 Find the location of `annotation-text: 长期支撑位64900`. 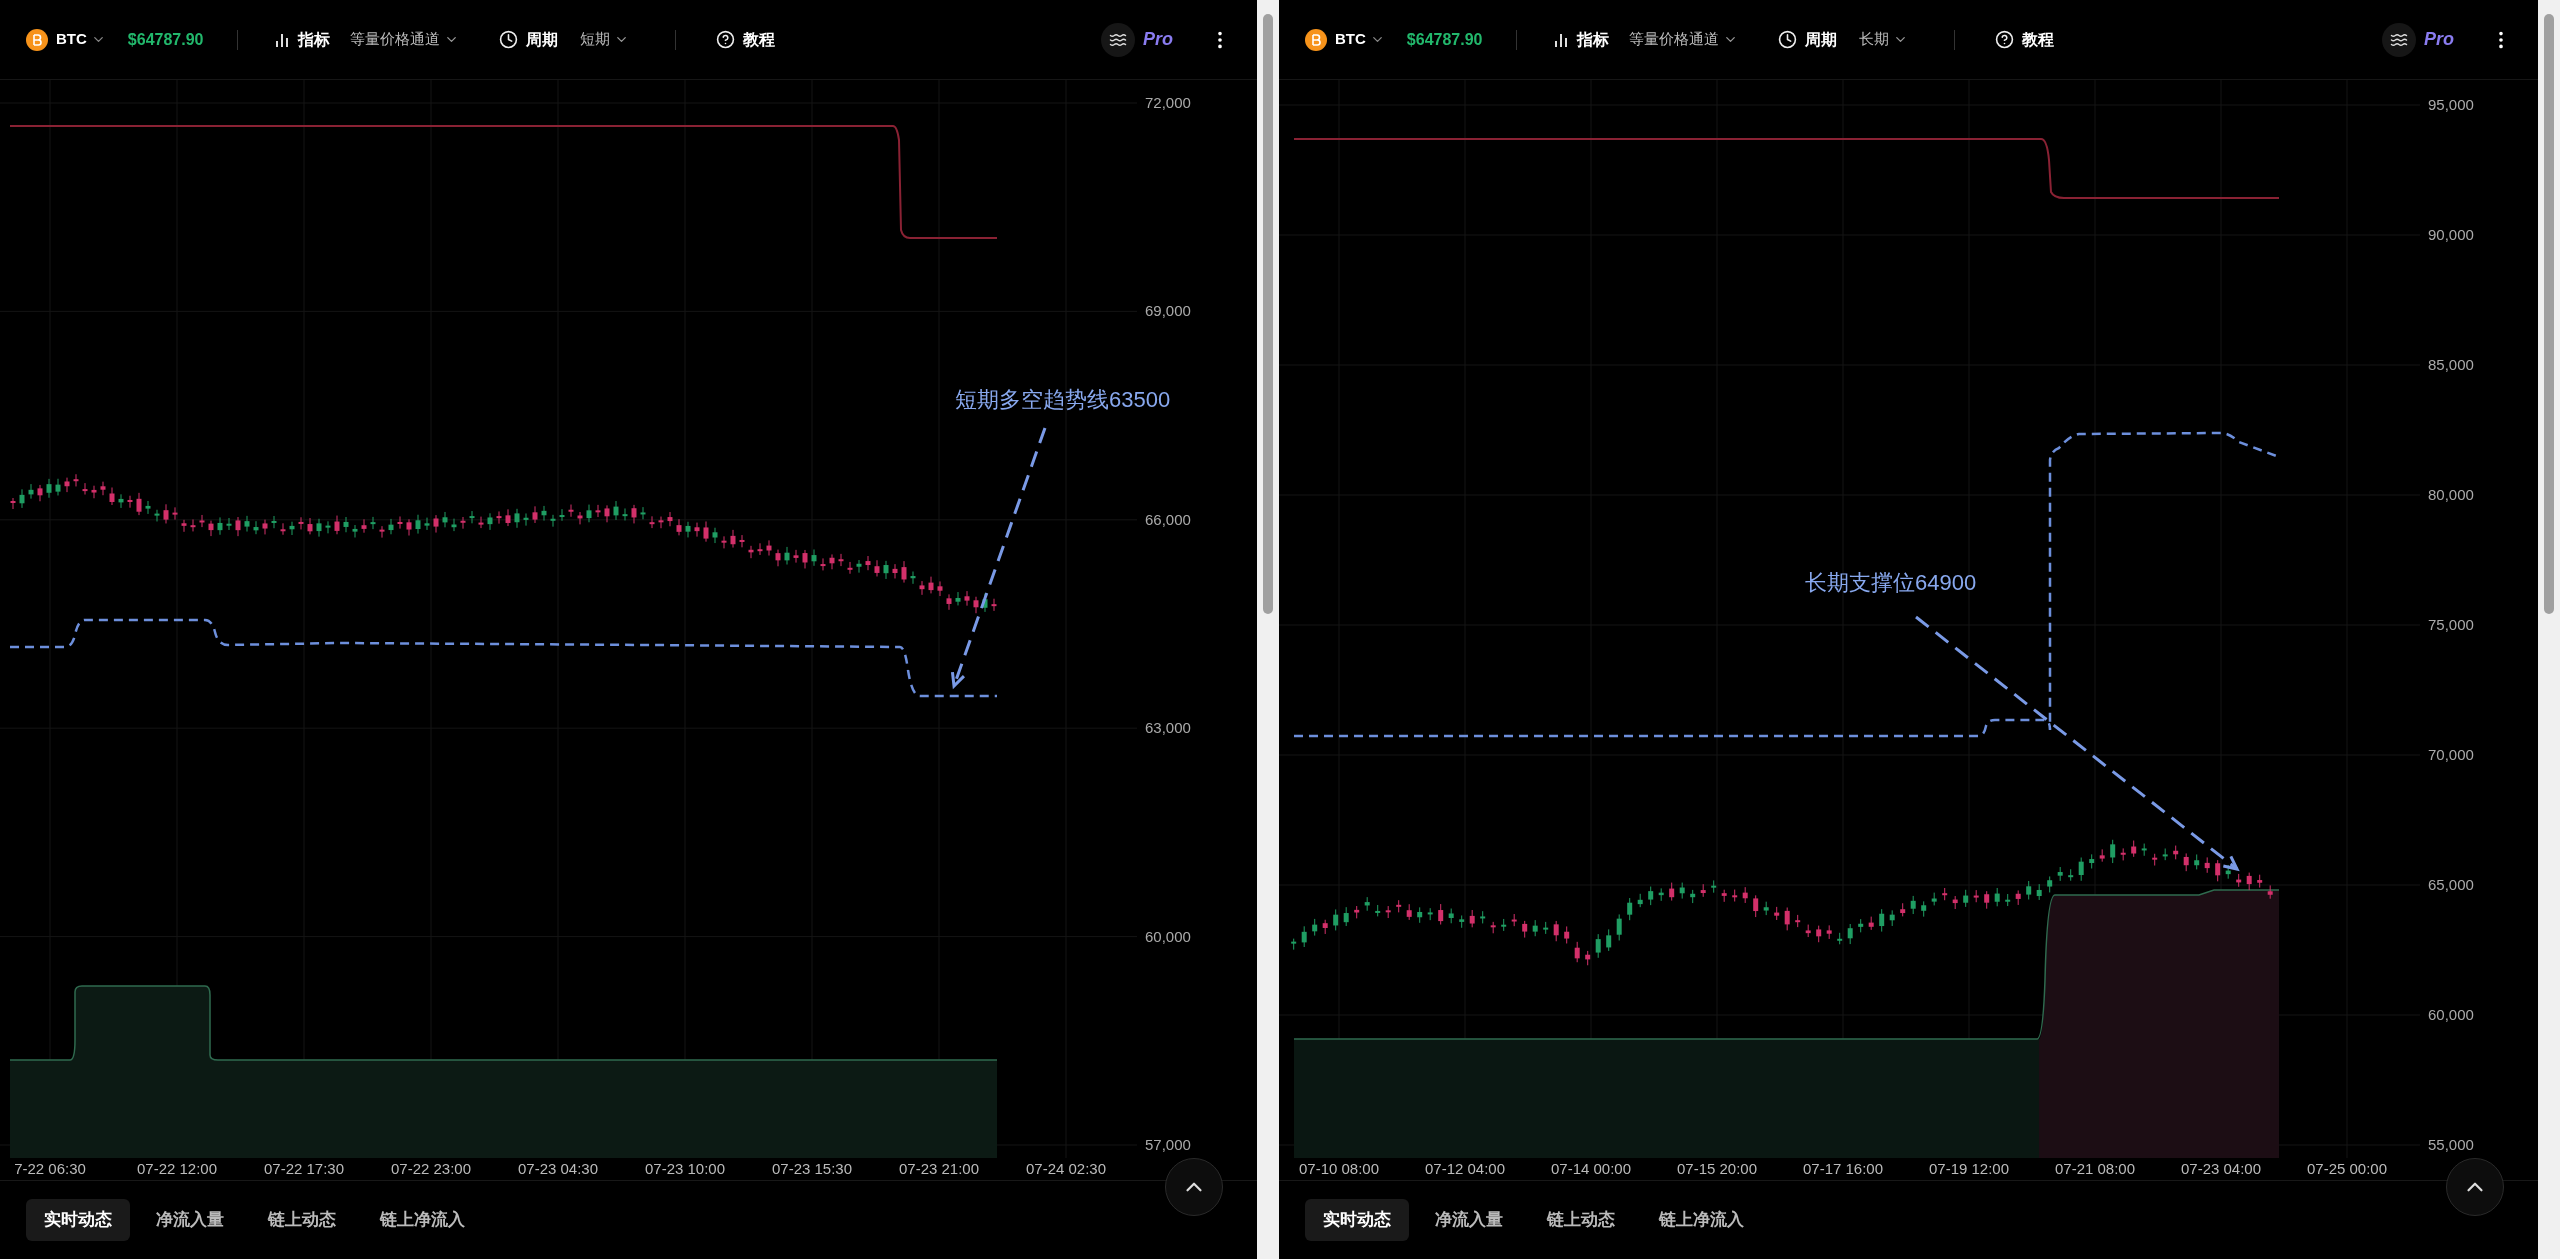

annotation-text: 长期支撑位64900 is located at coordinates (1891, 583).